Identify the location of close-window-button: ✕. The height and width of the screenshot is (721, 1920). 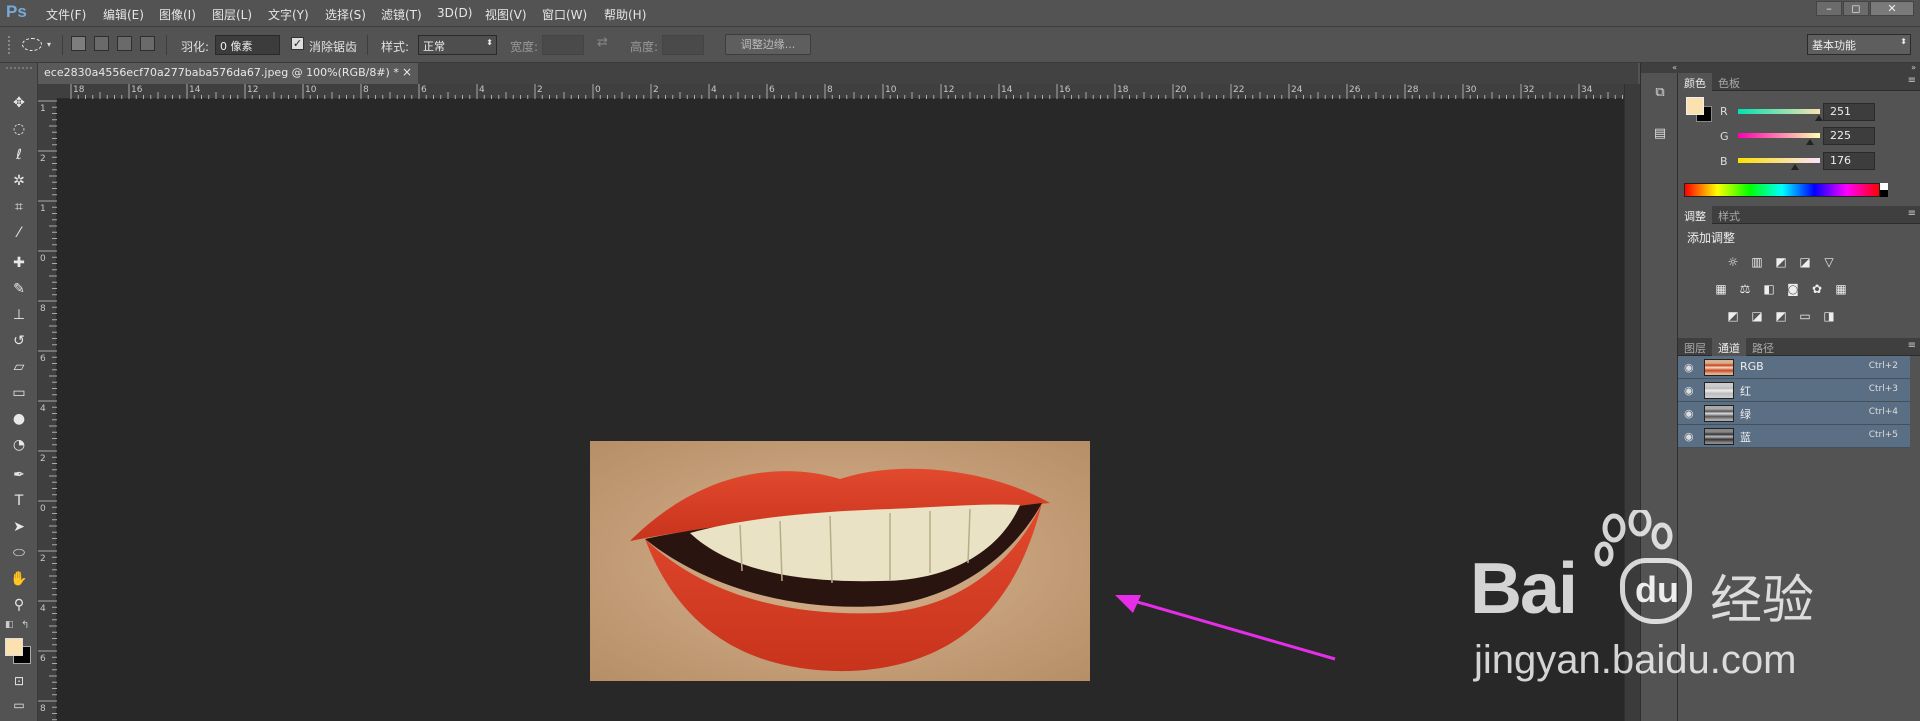
(1892, 8).